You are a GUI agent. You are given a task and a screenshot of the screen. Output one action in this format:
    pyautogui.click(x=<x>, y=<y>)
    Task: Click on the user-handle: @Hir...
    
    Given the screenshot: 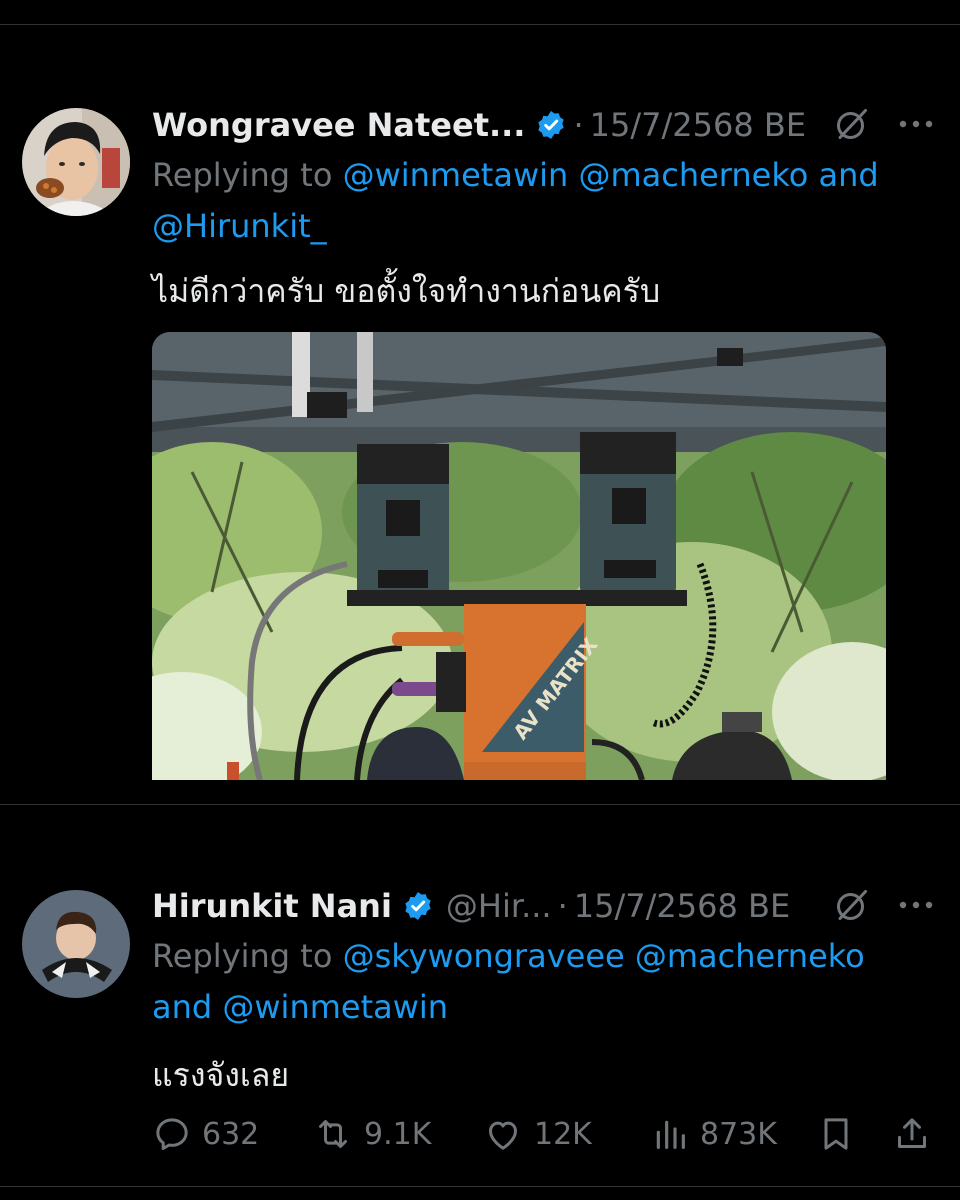 What is the action you would take?
    pyautogui.click(x=499, y=906)
    